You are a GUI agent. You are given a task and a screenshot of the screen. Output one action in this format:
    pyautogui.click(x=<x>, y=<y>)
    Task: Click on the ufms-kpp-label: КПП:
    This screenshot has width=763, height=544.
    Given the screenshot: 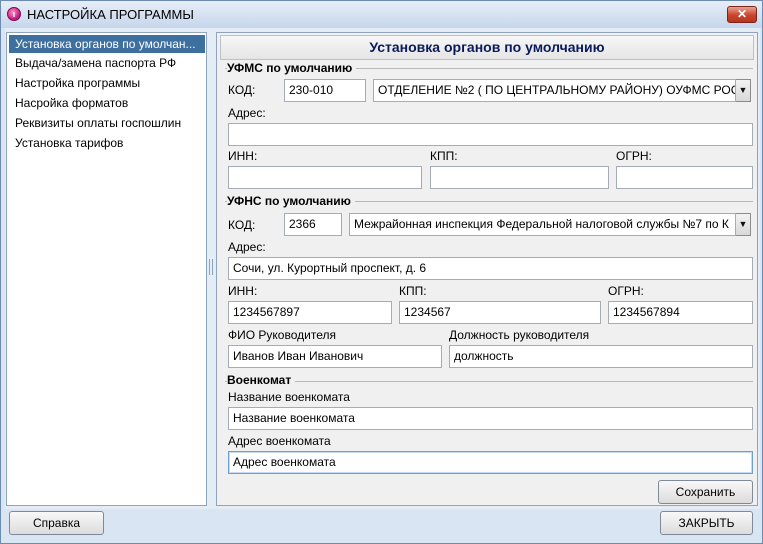 What is the action you would take?
    pyautogui.click(x=444, y=156)
    